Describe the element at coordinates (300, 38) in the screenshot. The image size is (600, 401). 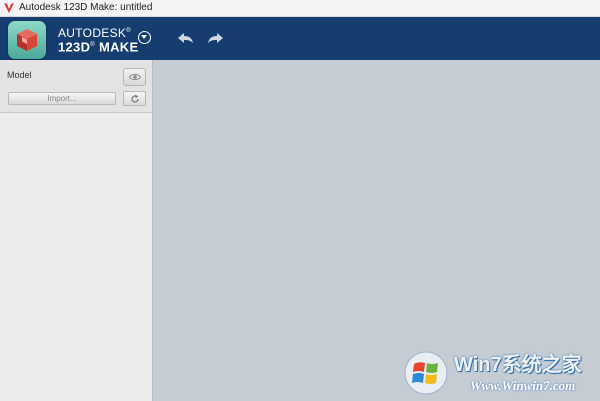
I see `app-header: AUTODESK® 123D® MAKE` at that location.